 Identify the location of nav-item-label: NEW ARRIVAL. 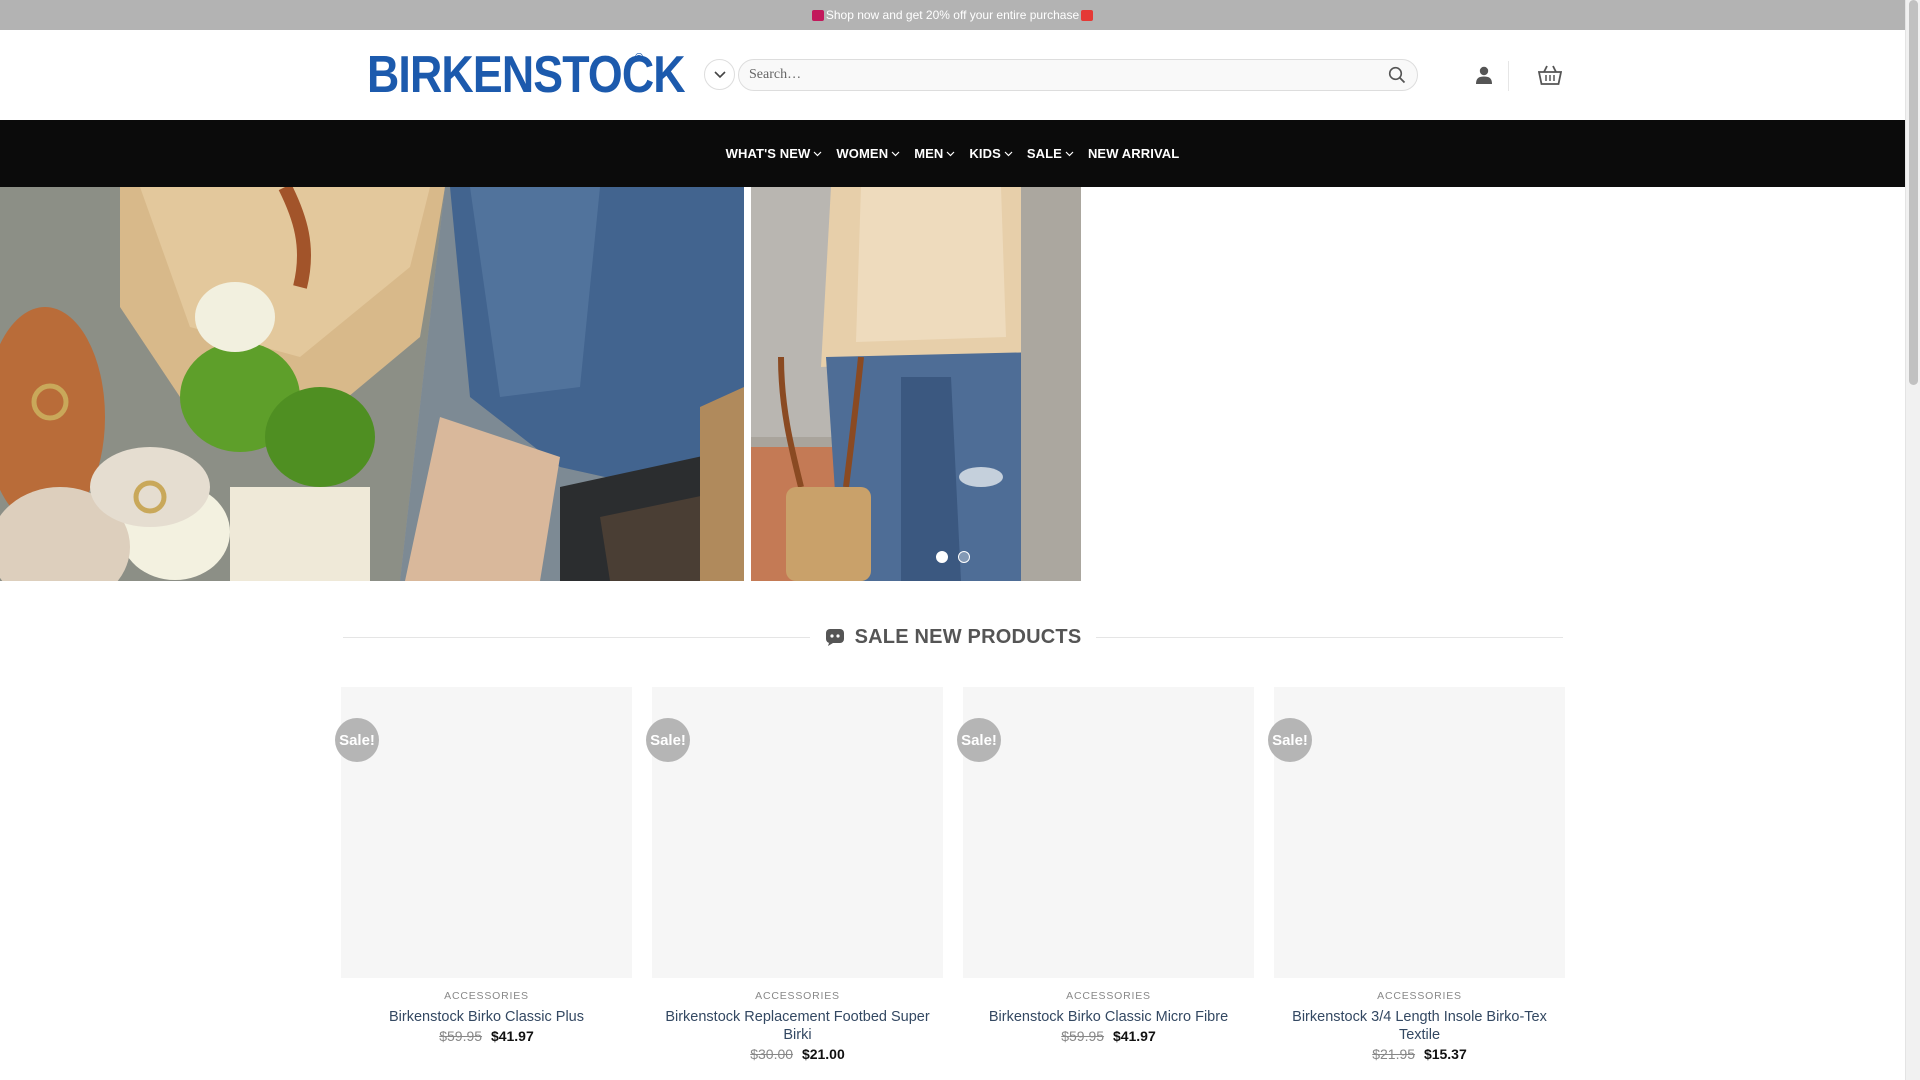
(1133, 153).